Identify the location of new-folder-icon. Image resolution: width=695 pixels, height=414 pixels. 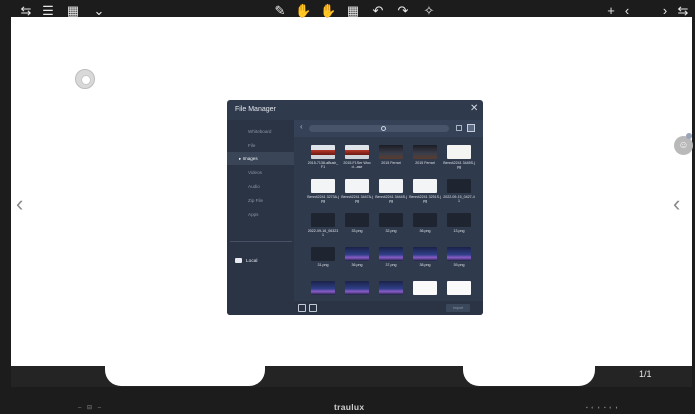
(302, 308).